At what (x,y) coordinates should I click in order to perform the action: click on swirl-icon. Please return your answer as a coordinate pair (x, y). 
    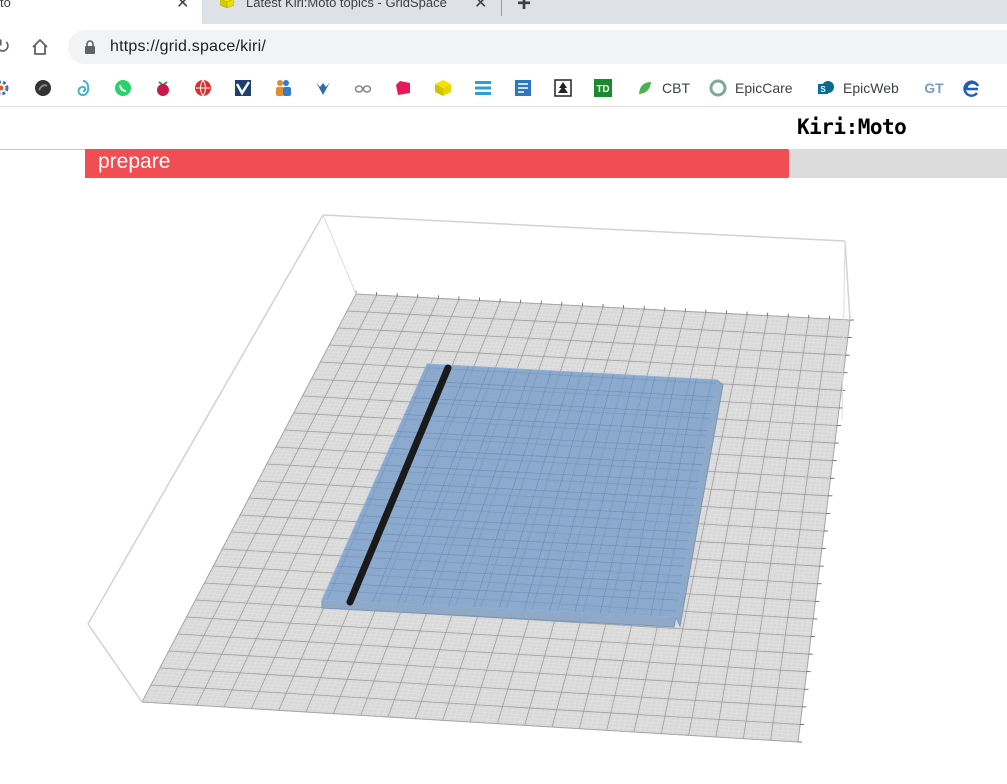
    Looking at the image, I should click on (83, 88).